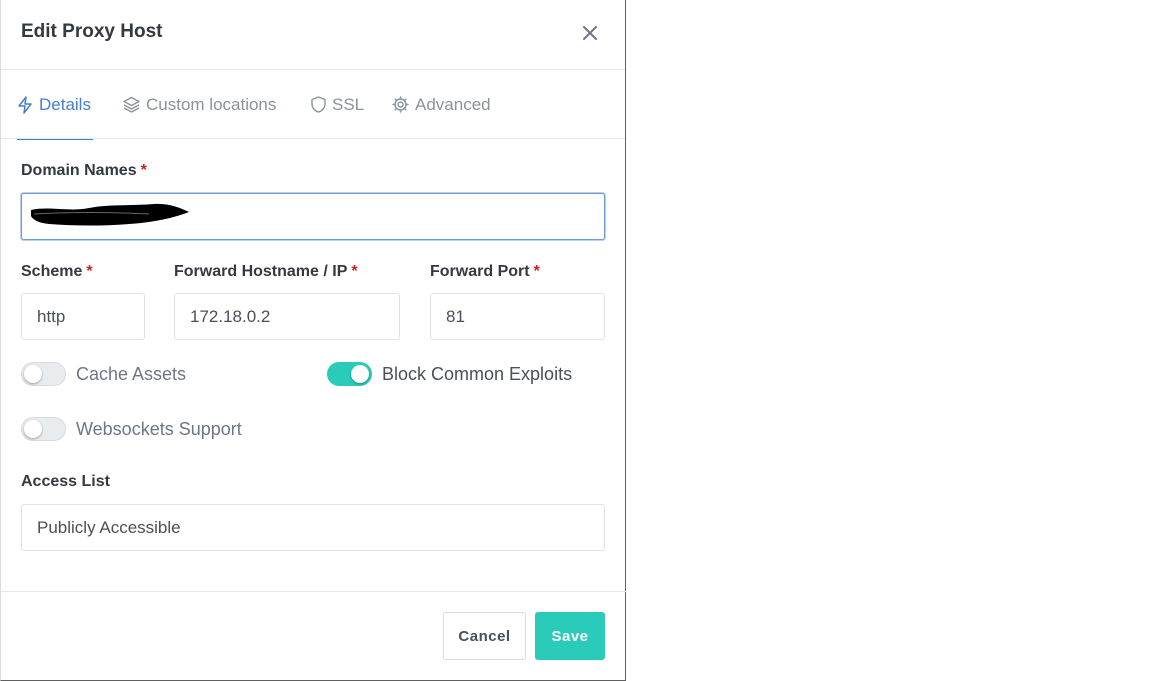  What do you see at coordinates (131, 373) in the screenshot?
I see `cache-assets-label: Cache Assets` at bounding box center [131, 373].